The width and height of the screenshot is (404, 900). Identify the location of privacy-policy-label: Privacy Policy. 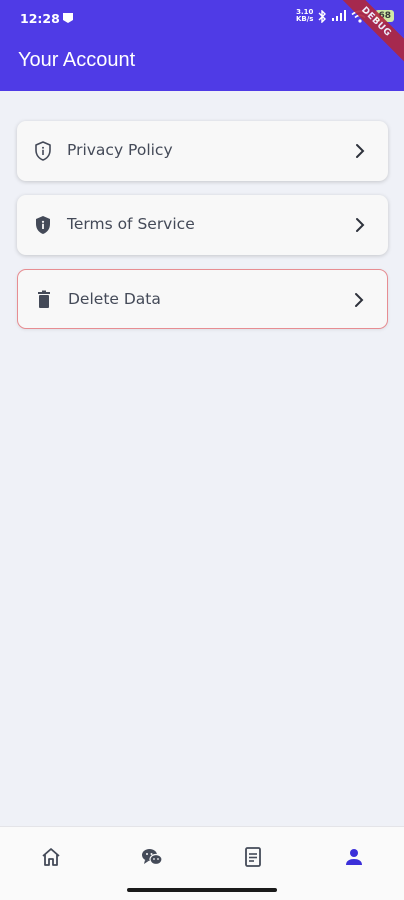
(120, 150).